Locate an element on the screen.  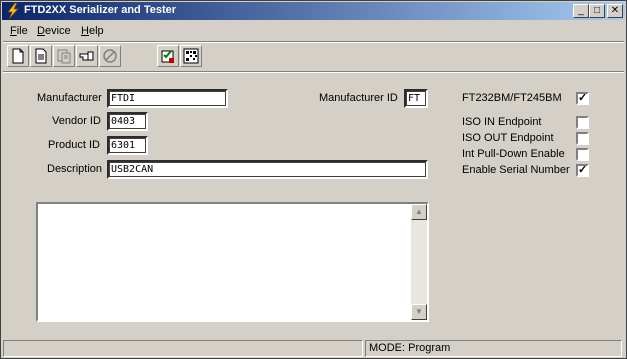
scroll-up-button: ▲ is located at coordinates (419, 212).